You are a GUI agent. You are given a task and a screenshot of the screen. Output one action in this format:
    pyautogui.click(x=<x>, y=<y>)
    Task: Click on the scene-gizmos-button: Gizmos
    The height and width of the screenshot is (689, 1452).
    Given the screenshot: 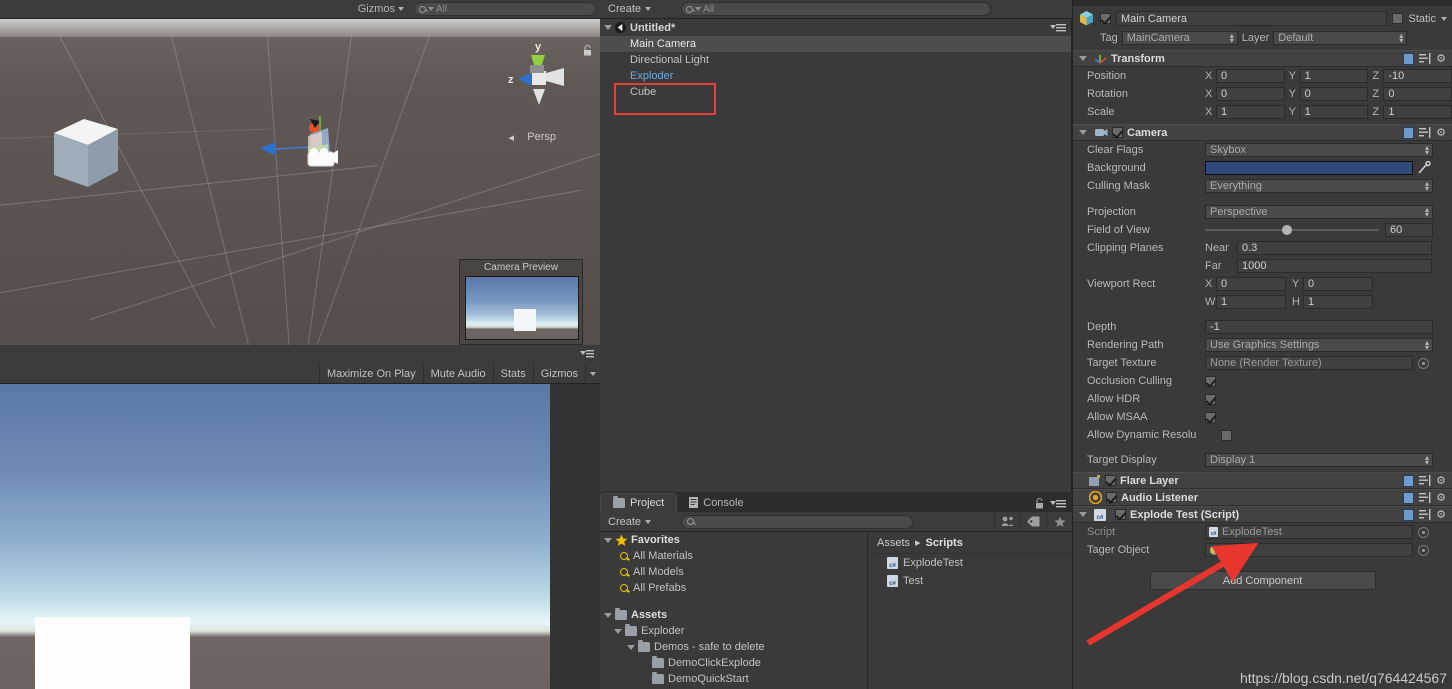 What is the action you would take?
    pyautogui.click(x=381, y=9)
    